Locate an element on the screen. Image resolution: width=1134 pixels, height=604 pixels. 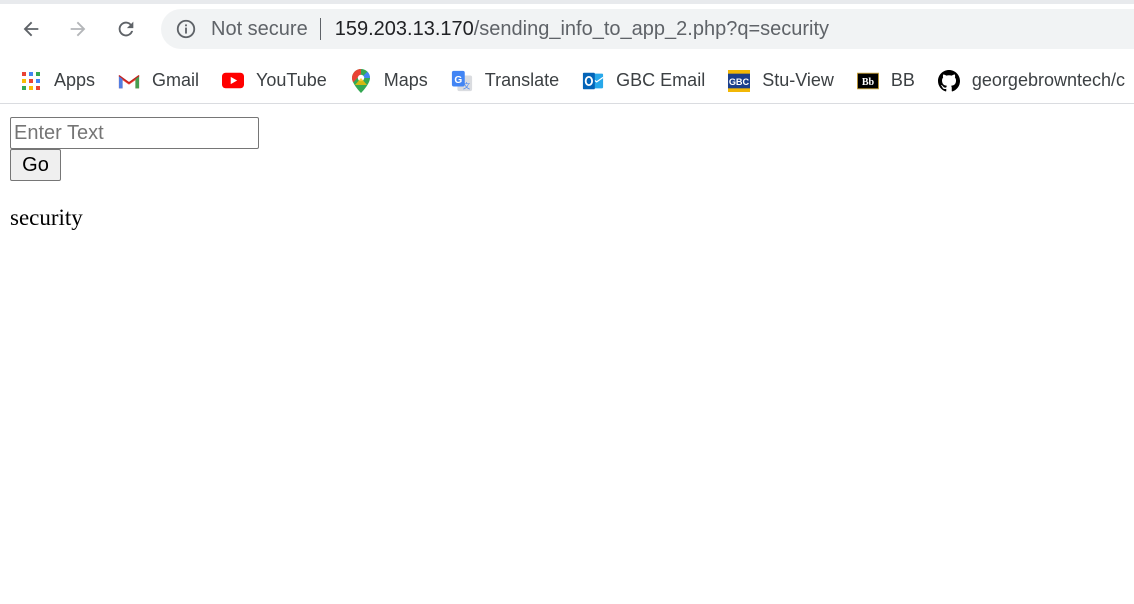
bookmark-label: Apps is located at coordinates (75, 80).